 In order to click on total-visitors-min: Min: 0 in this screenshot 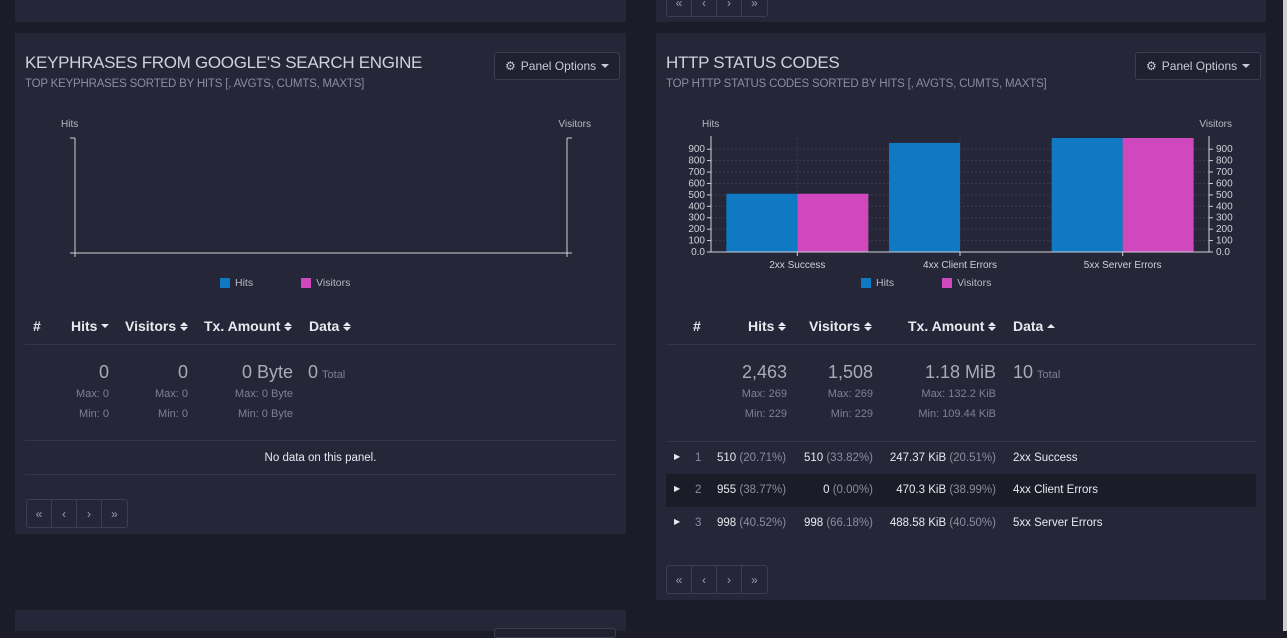, I will do `click(173, 414)`.